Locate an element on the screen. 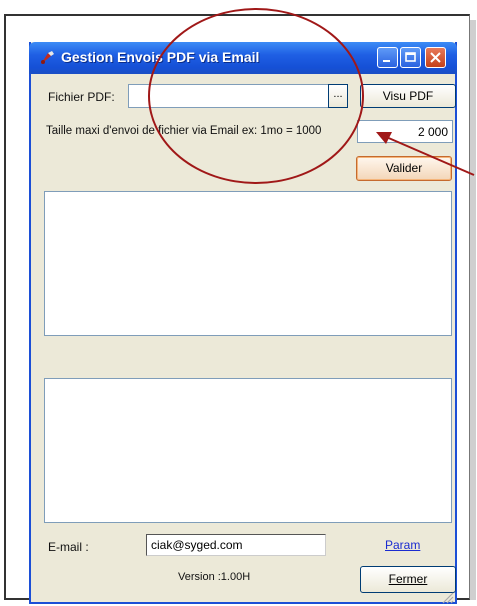 This screenshot has width=477, height=606. title-bar: Gestion Envois PDF via Email is located at coordinates (243, 58).